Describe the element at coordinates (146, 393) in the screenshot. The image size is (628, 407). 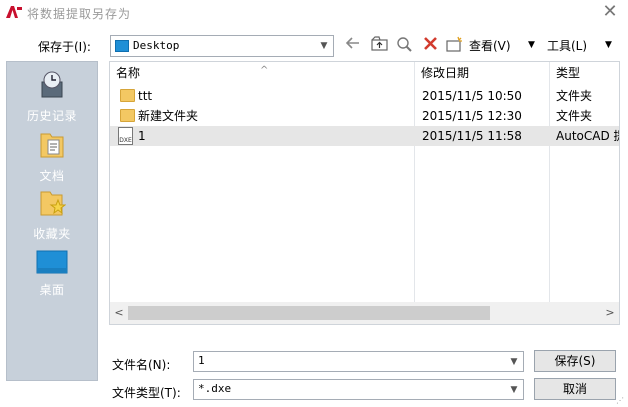
I see `filetype-label: 文件类型(T):` at that location.